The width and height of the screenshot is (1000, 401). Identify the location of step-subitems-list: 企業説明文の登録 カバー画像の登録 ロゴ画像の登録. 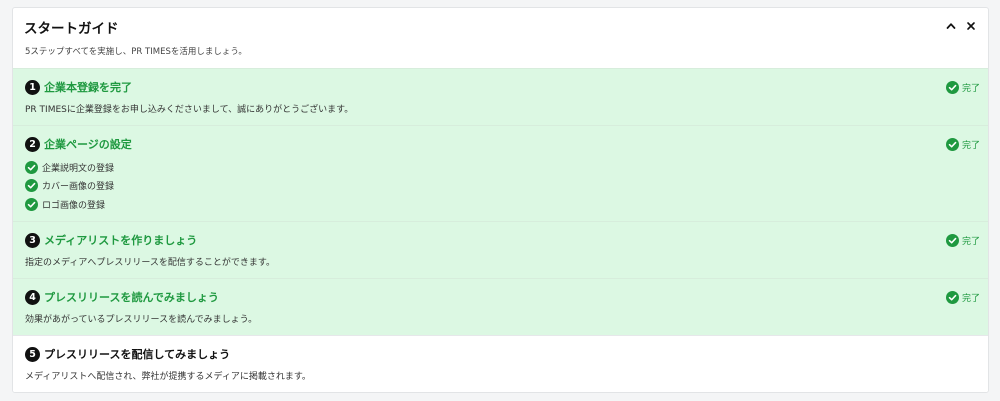
(69, 186).